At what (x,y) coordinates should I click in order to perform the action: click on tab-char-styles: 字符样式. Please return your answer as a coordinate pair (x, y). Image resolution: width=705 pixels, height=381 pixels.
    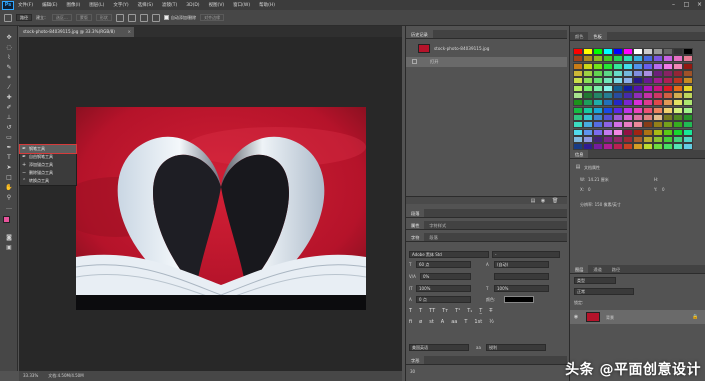
    Looking at the image, I should click on (437, 225).